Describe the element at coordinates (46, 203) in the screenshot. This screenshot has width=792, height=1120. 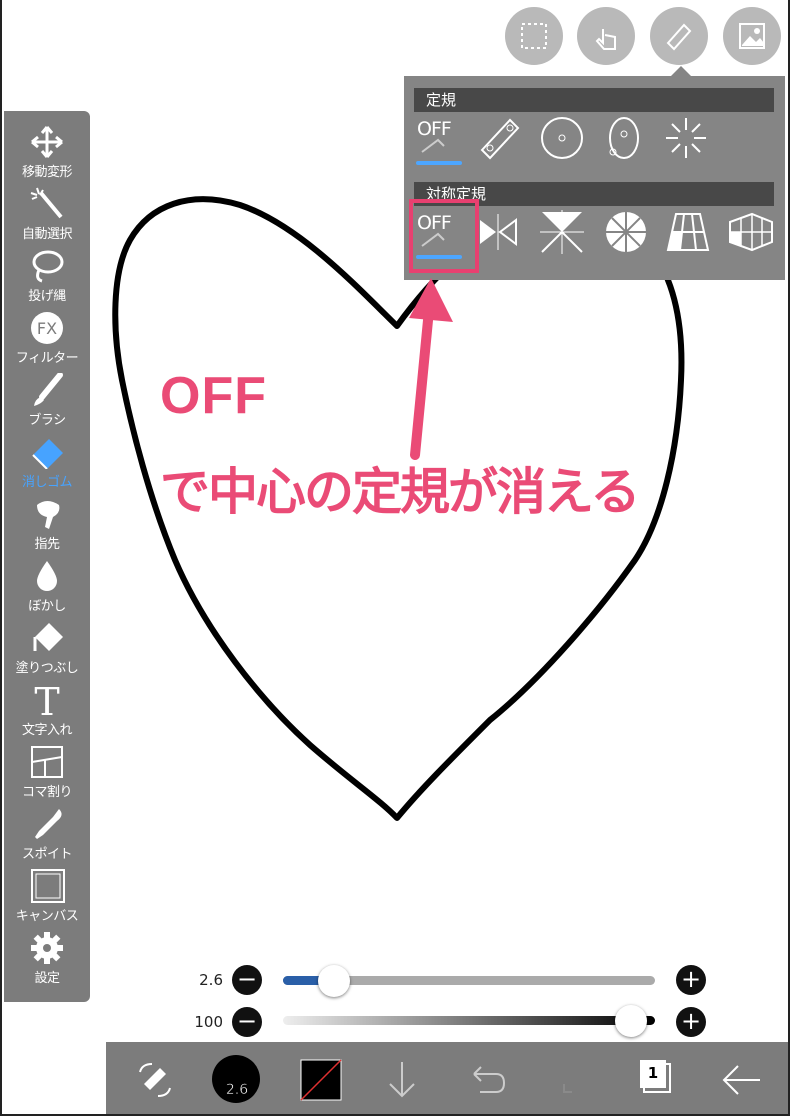
I see `magic-wand-icon` at that location.